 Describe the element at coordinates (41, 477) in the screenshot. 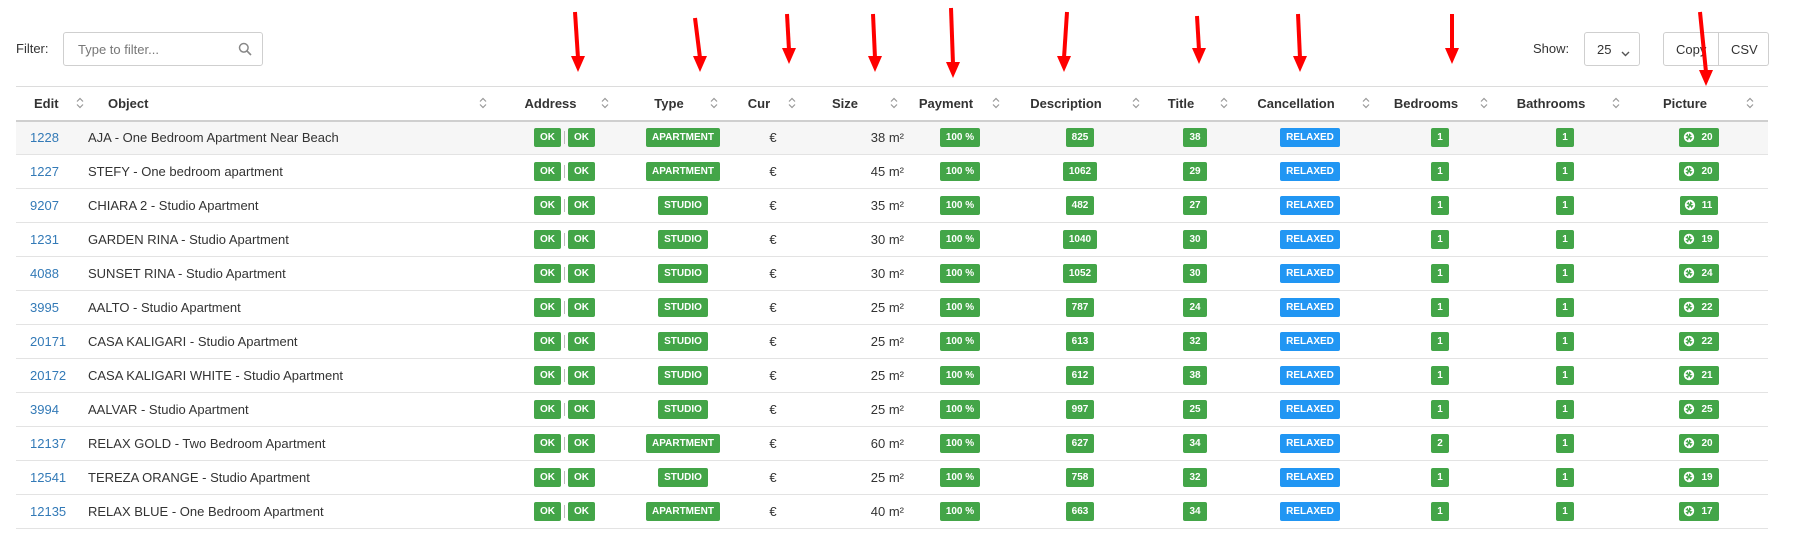

I see `edit-link: 12541` at that location.